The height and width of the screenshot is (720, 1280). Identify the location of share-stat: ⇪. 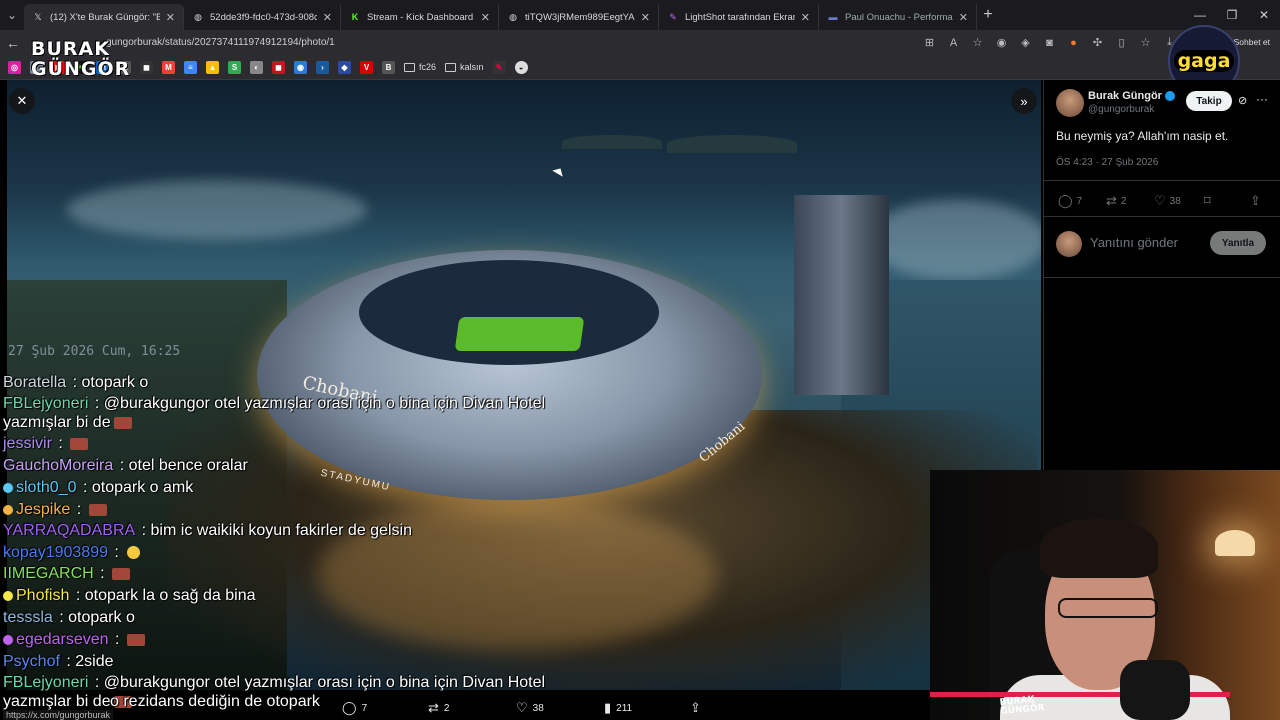
(1255, 201).